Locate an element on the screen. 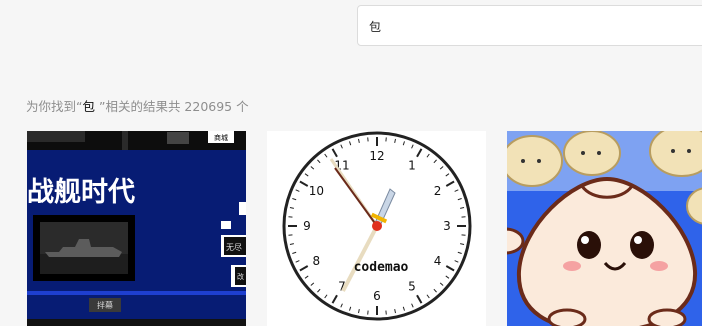 Image resolution: width=702 pixels, height=326 pixels. clock-number: 5 is located at coordinates (412, 287).